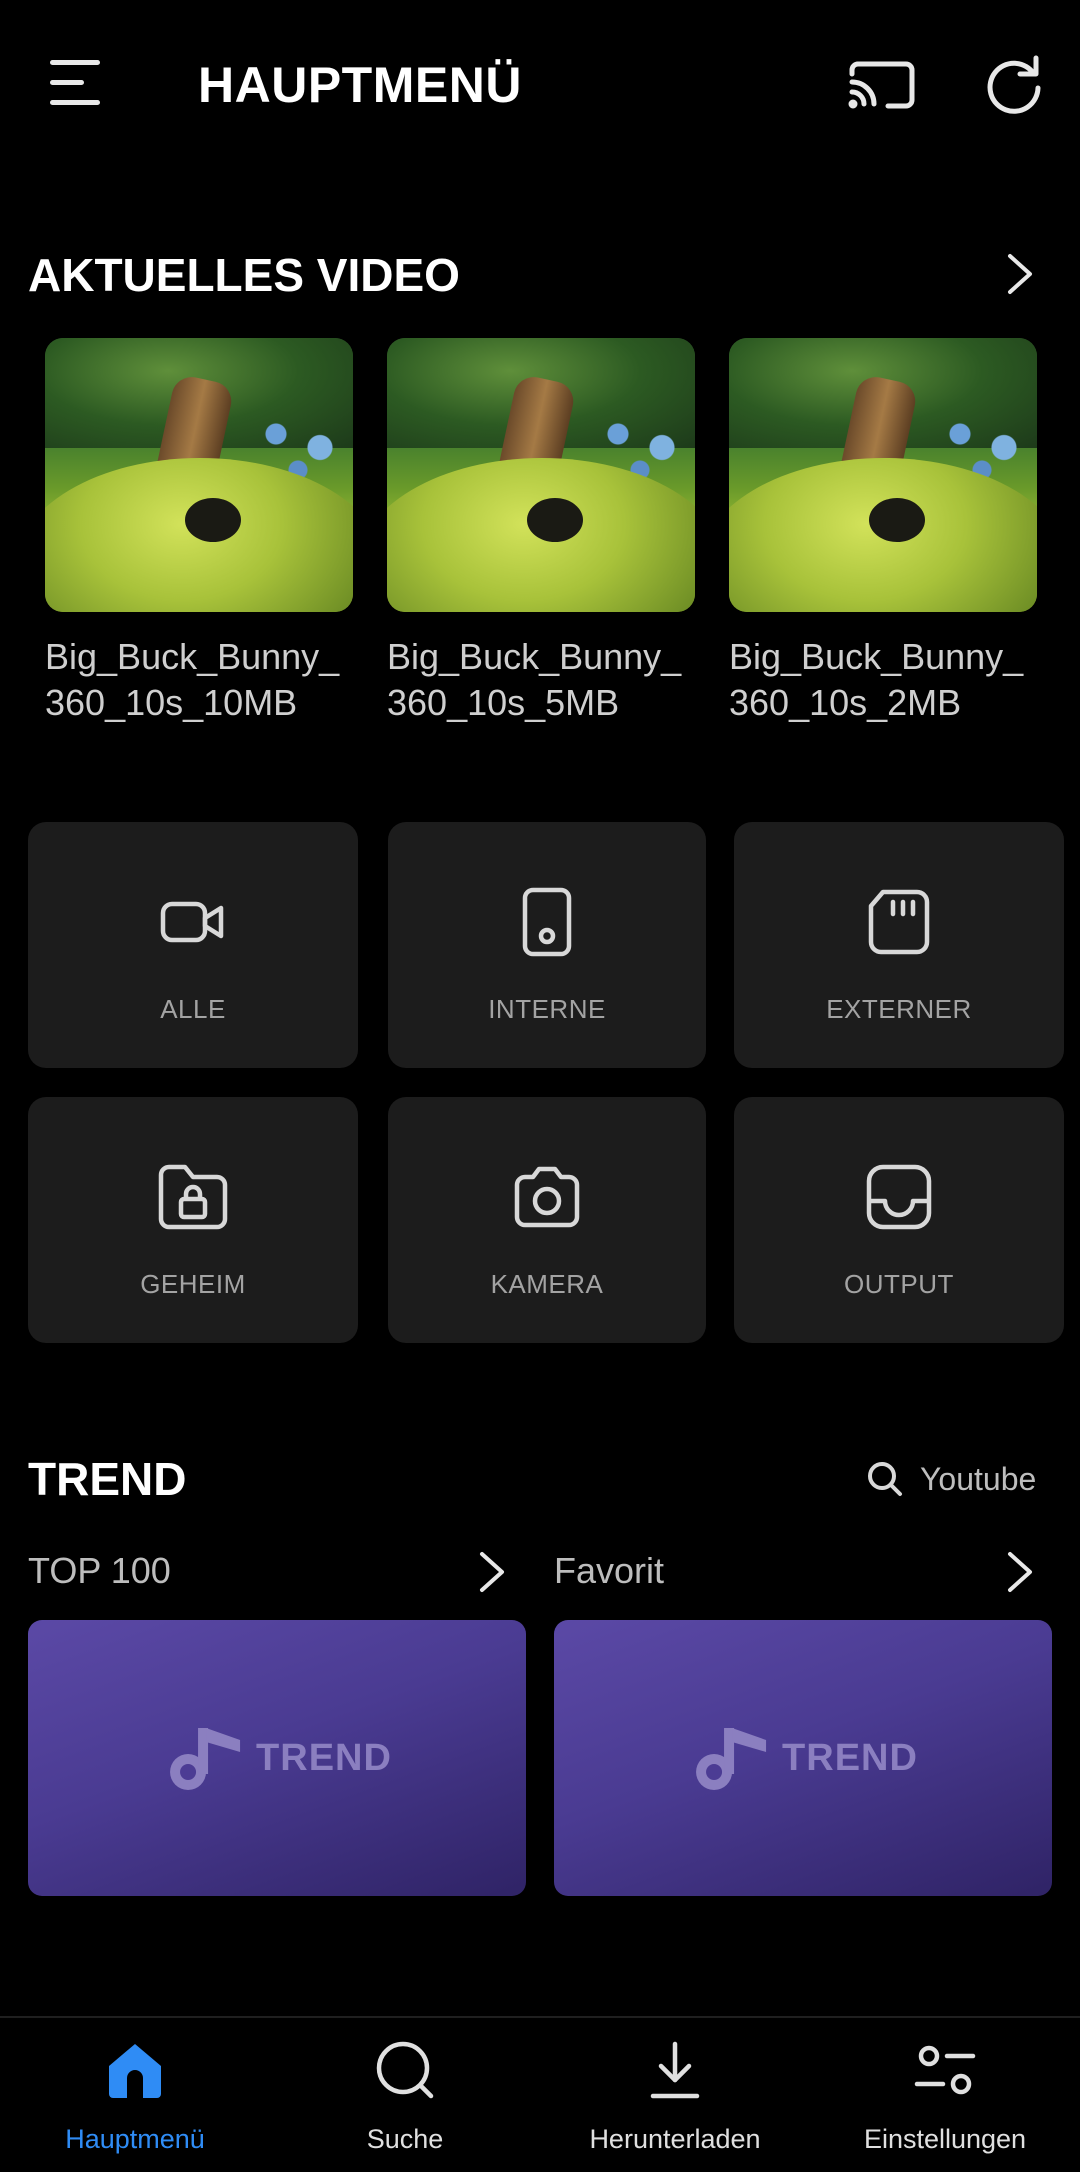 The height and width of the screenshot is (2172, 1080). I want to click on category-internal: INTERNE, so click(547, 945).